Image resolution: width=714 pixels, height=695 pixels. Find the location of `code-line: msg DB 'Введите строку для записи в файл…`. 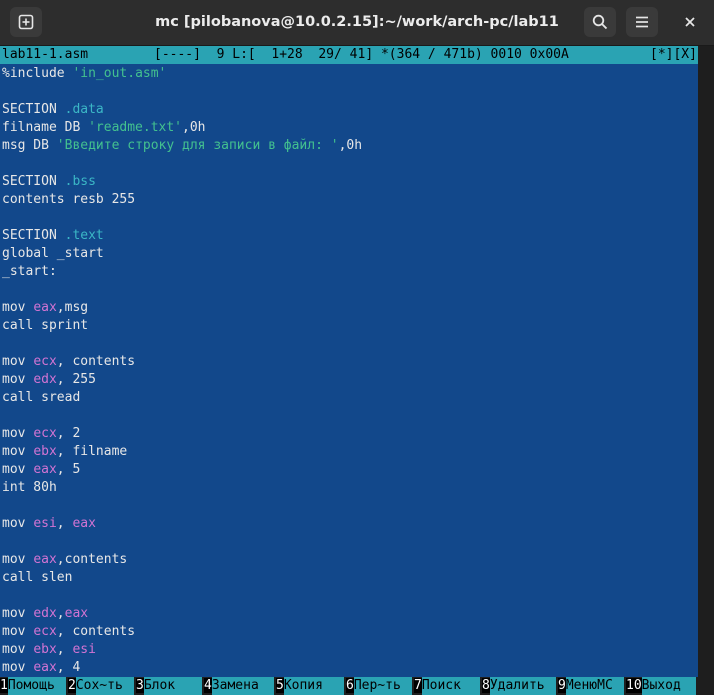

code-line: msg DB 'Введите строку для записи в файл… is located at coordinates (349, 146).